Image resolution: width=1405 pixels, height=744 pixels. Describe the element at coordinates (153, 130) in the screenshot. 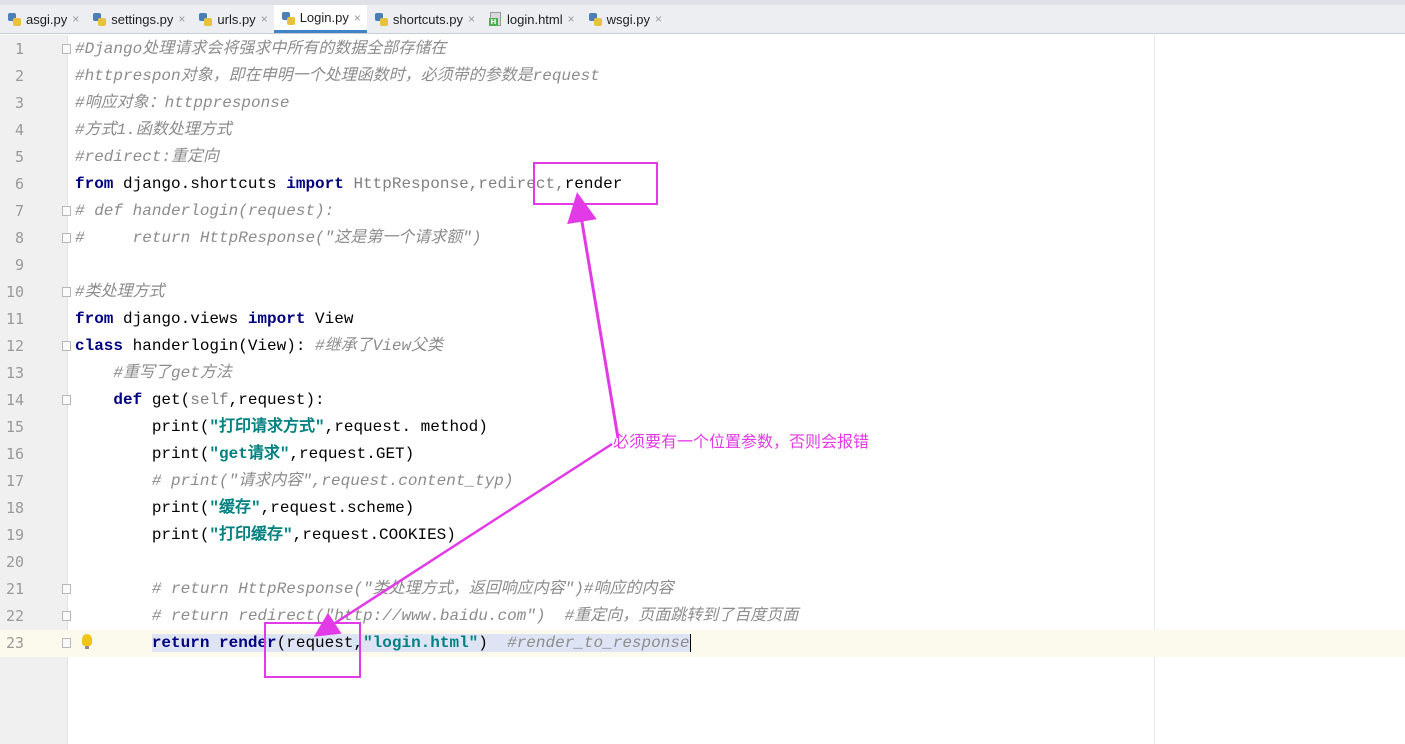

I see `code-text: #方式1.函数处理方式` at that location.